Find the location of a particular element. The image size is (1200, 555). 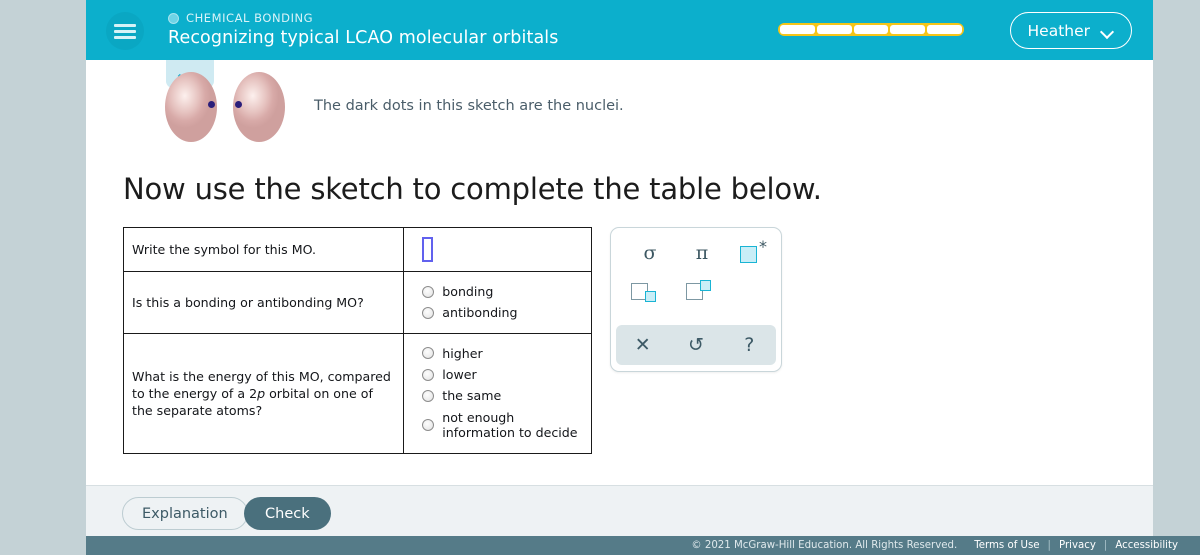

radio-option-higher: higher is located at coordinates (502, 353).